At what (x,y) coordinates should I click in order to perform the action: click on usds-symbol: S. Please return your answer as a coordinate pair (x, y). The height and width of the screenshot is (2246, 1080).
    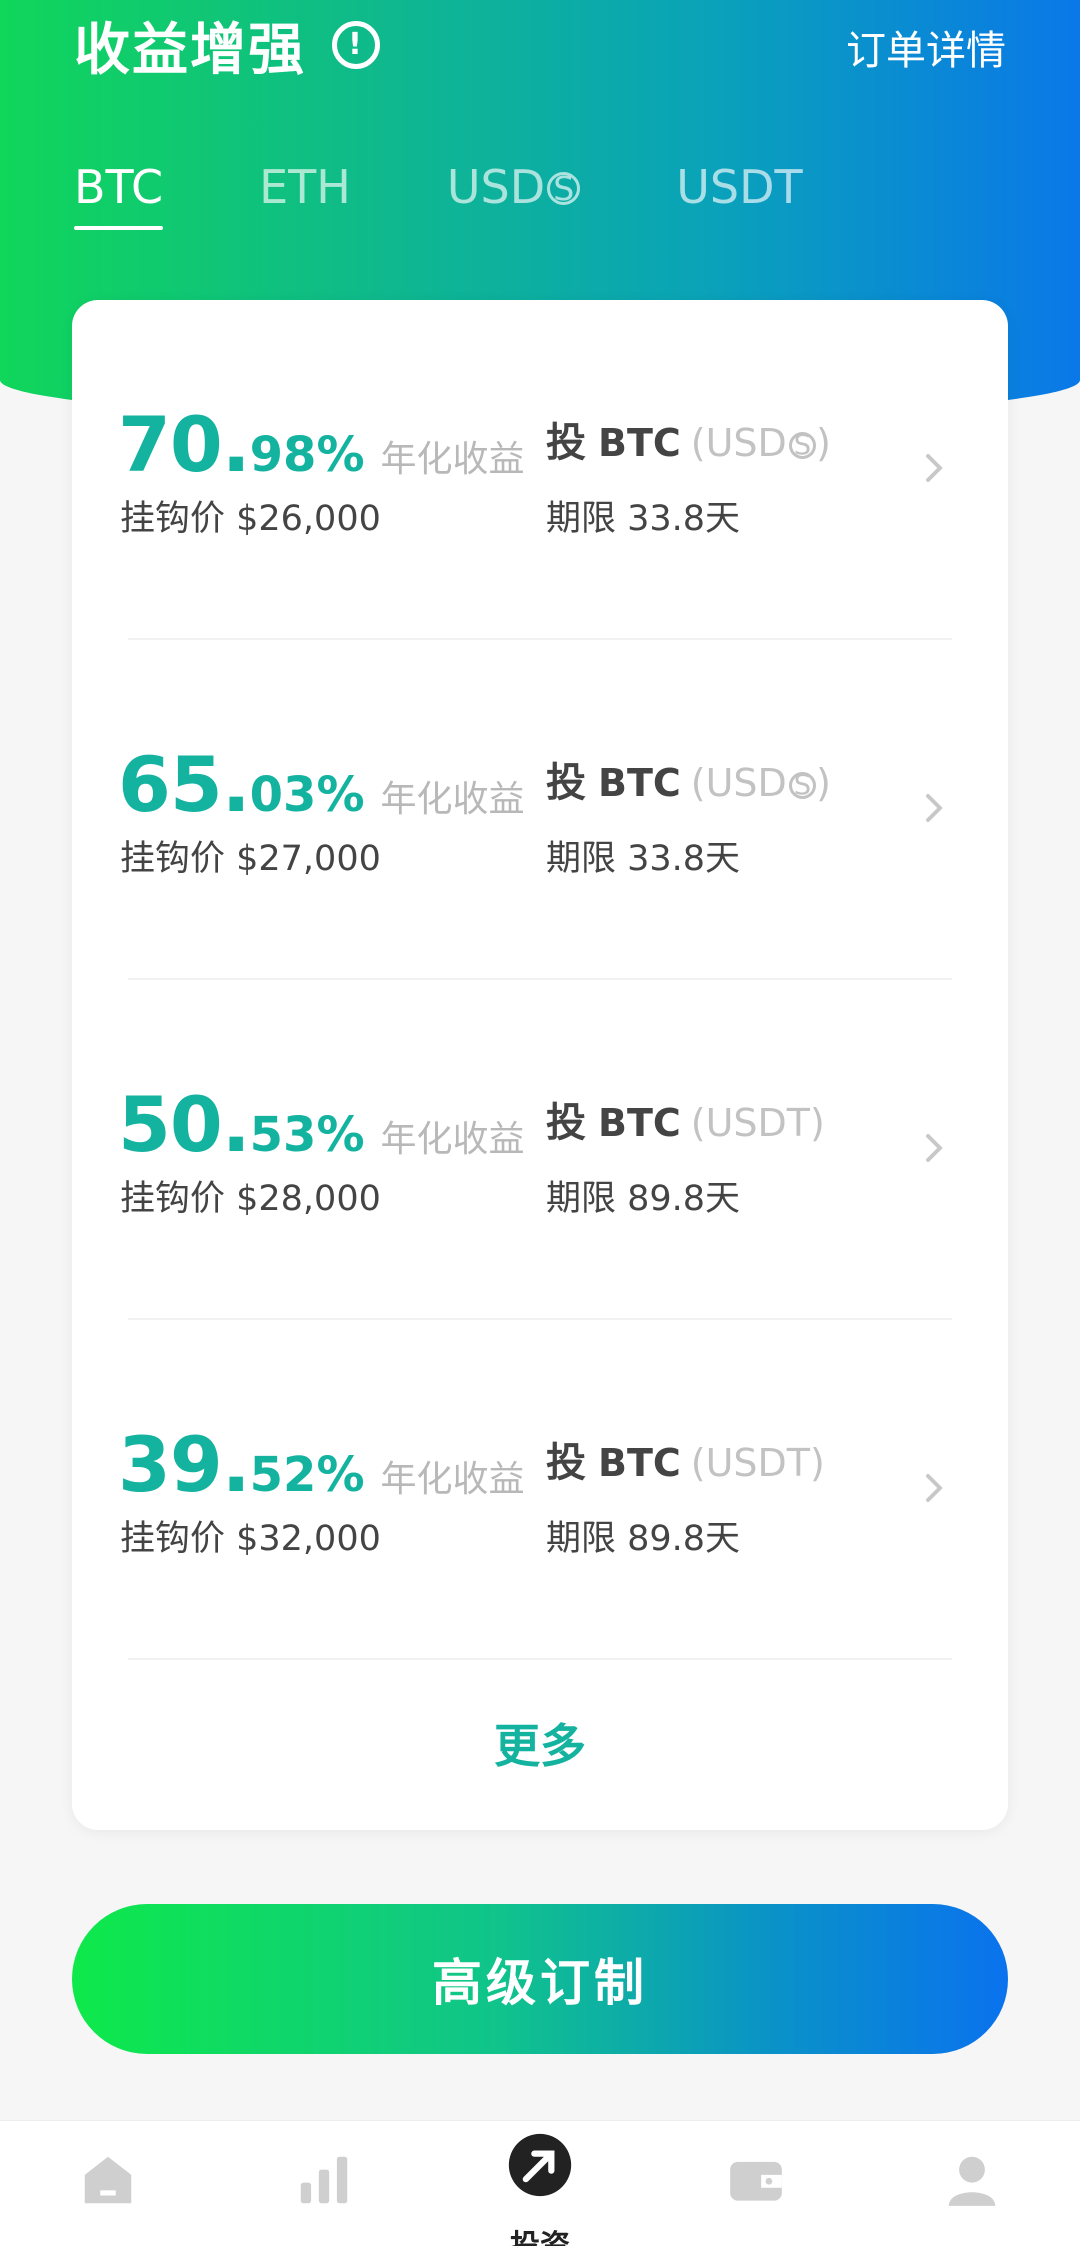
    Looking at the image, I should click on (564, 188).